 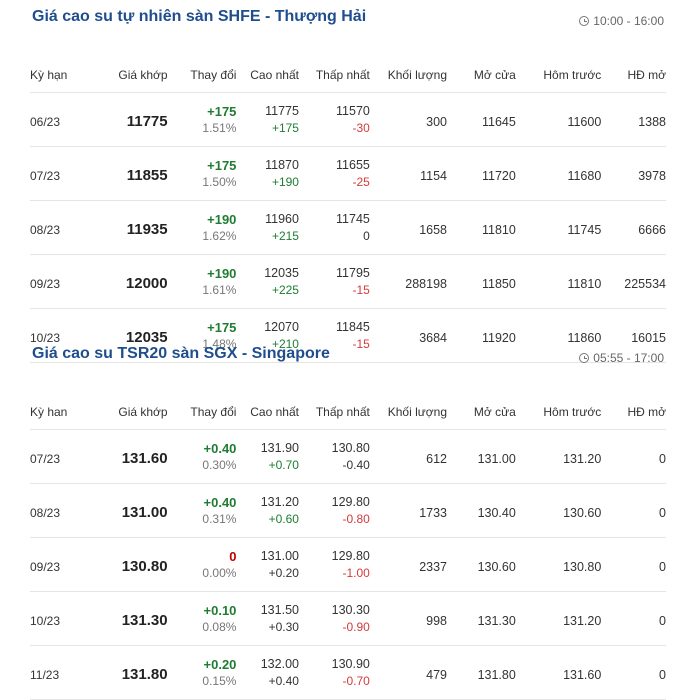 What do you see at coordinates (558, 510) in the screenshot?
I see `previous-close-cell: 130.60` at bounding box center [558, 510].